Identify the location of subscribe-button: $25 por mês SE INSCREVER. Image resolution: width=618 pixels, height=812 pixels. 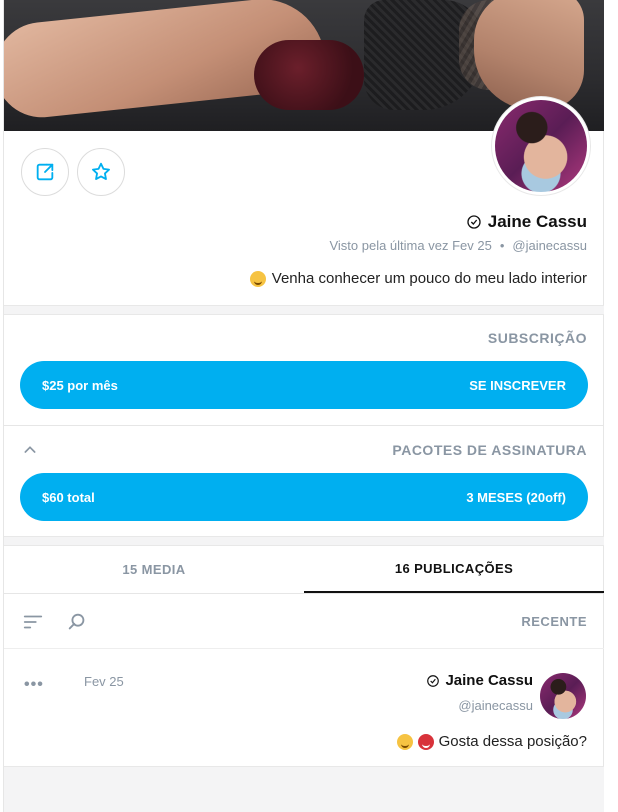
(304, 385).